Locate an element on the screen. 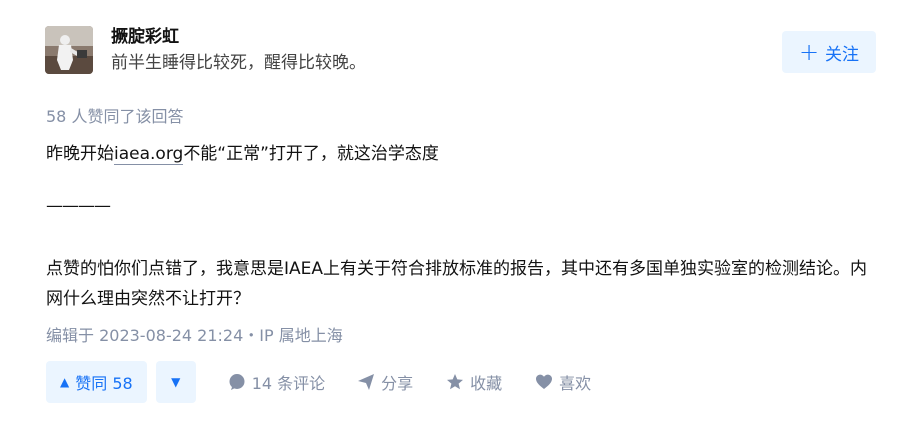 The image size is (900, 424). edit-info: 编辑于 2023-08-24 21:24・IP 属地上海 is located at coordinates (194, 334).